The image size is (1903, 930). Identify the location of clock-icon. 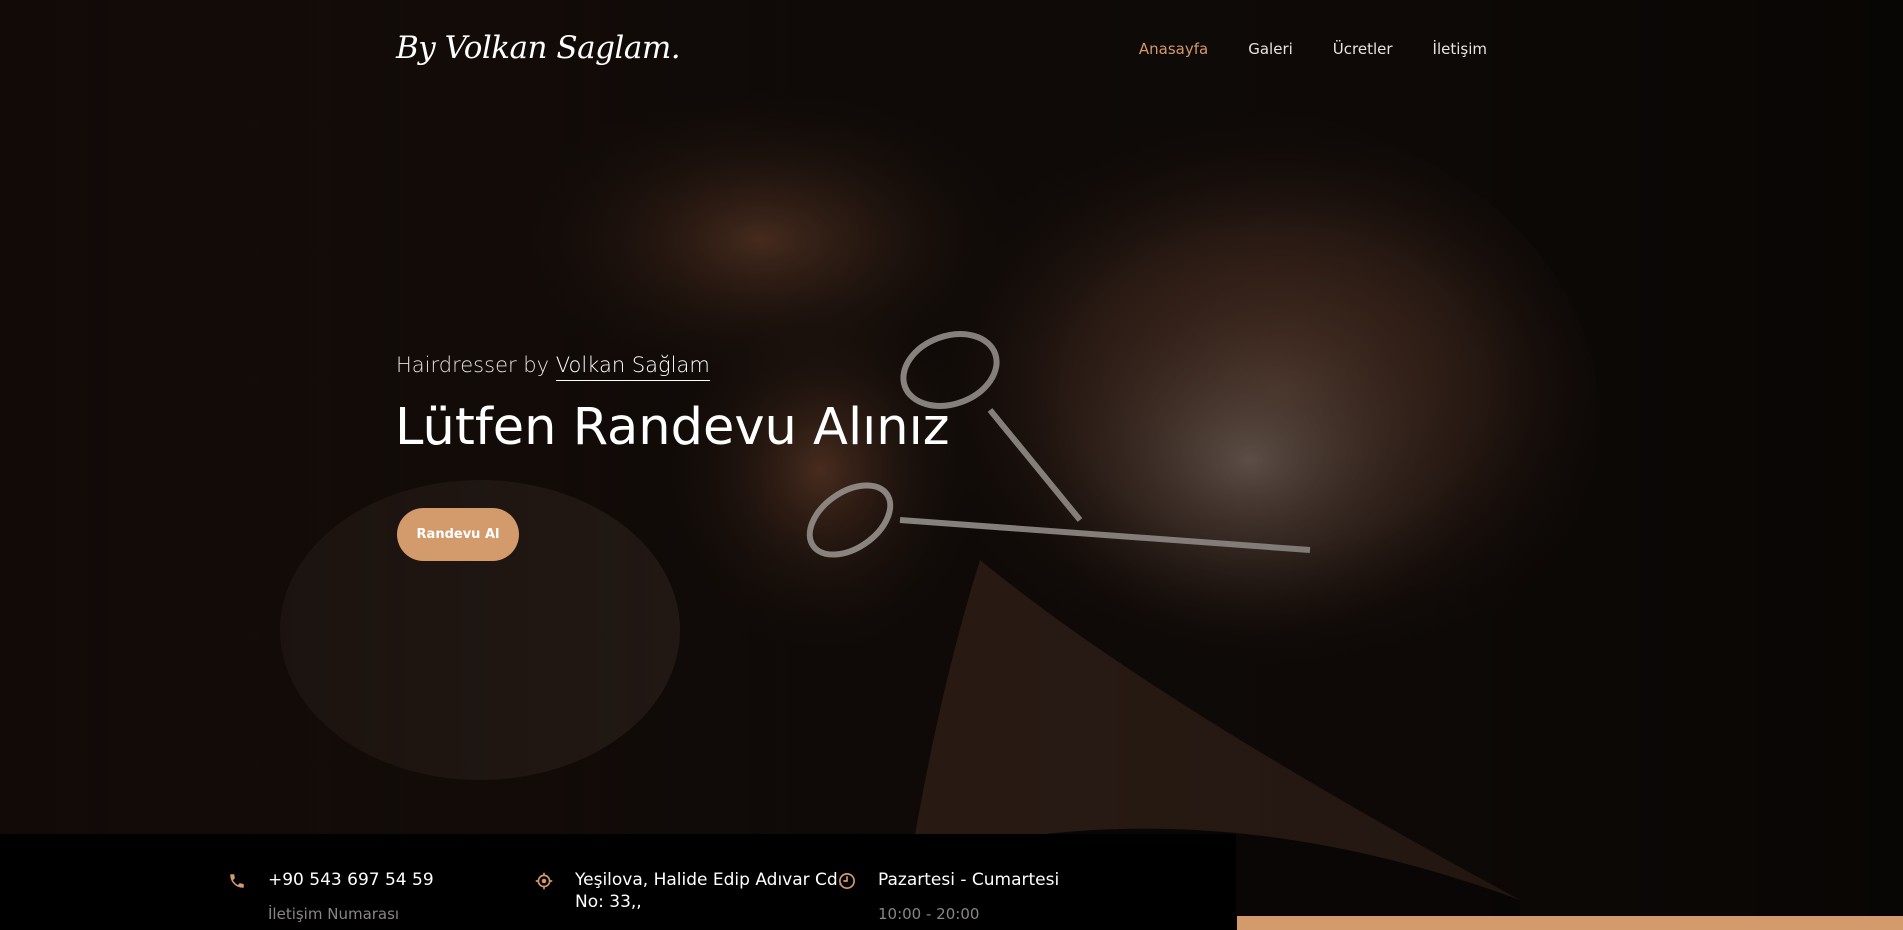
(847, 881).